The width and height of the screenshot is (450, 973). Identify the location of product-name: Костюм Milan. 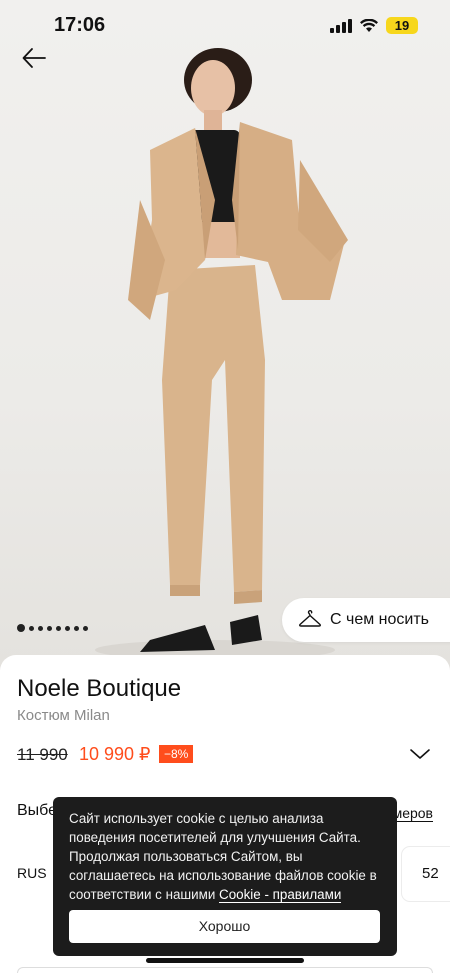
(63, 715).